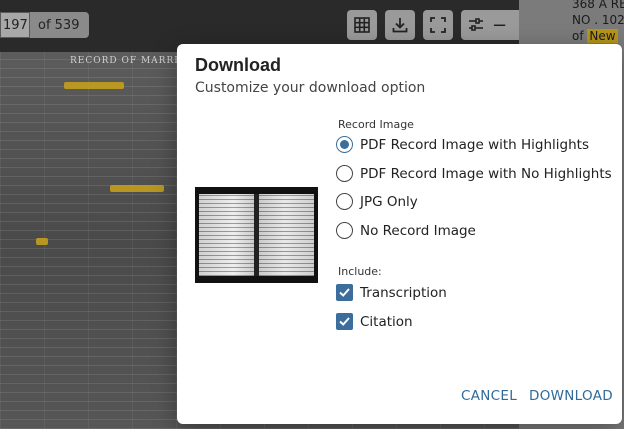 The height and width of the screenshot is (429, 624). I want to click on grid-view-button, so click(362, 25).